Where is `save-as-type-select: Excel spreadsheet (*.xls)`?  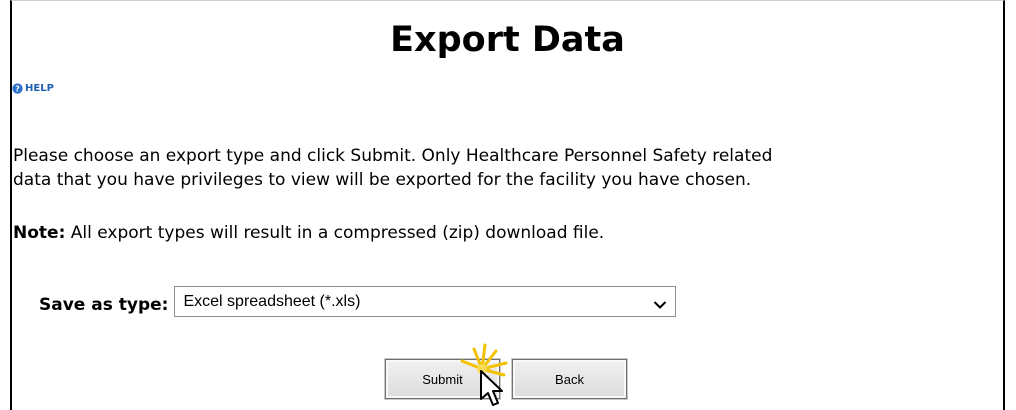 save-as-type-select: Excel spreadsheet (*.xls) is located at coordinates (425, 301).